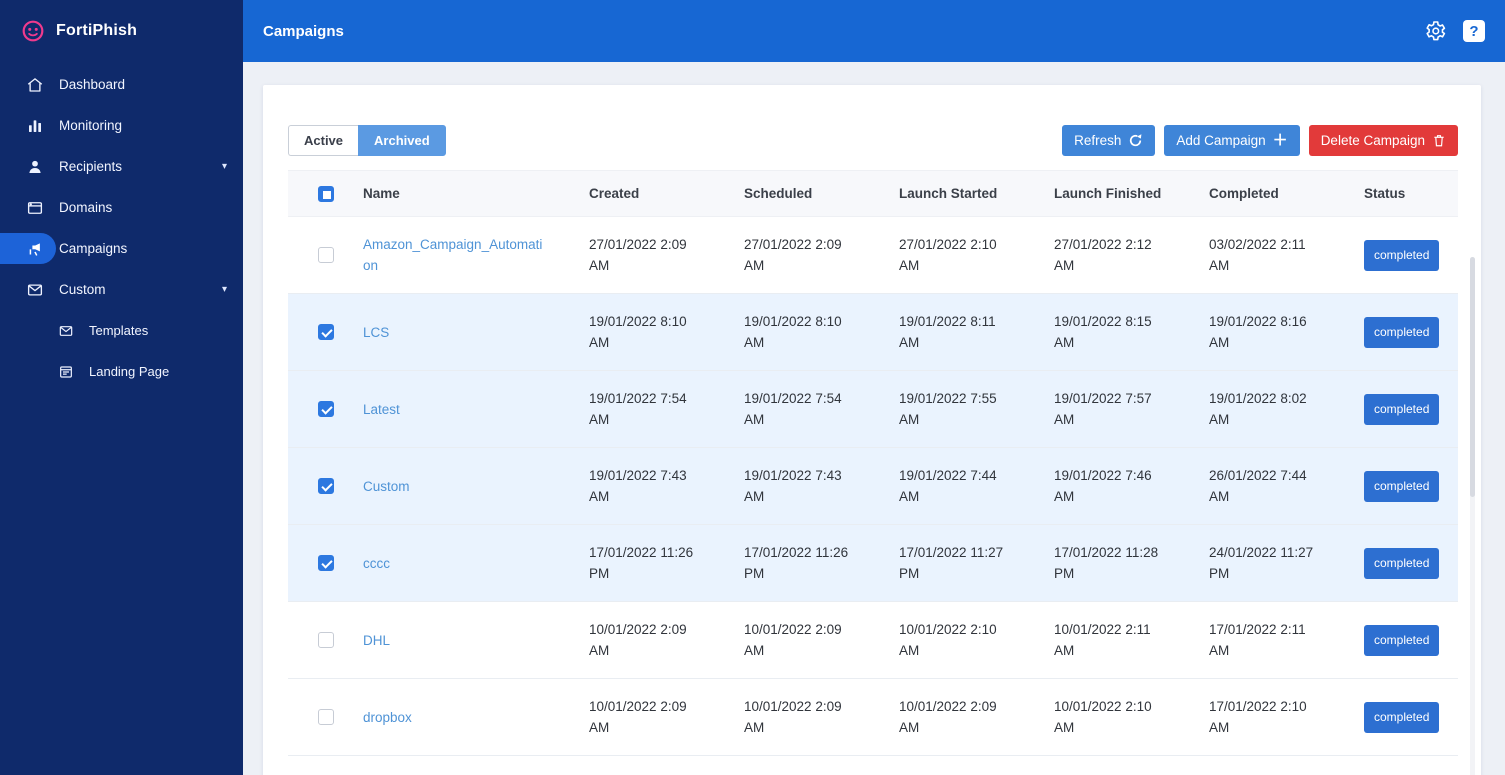 This screenshot has height=775, width=1505. Describe the element at coordinates (1102, 640) in the screenshot. I see `launch-finished-cell: 10/01/2022 2:11 AM` at that location.